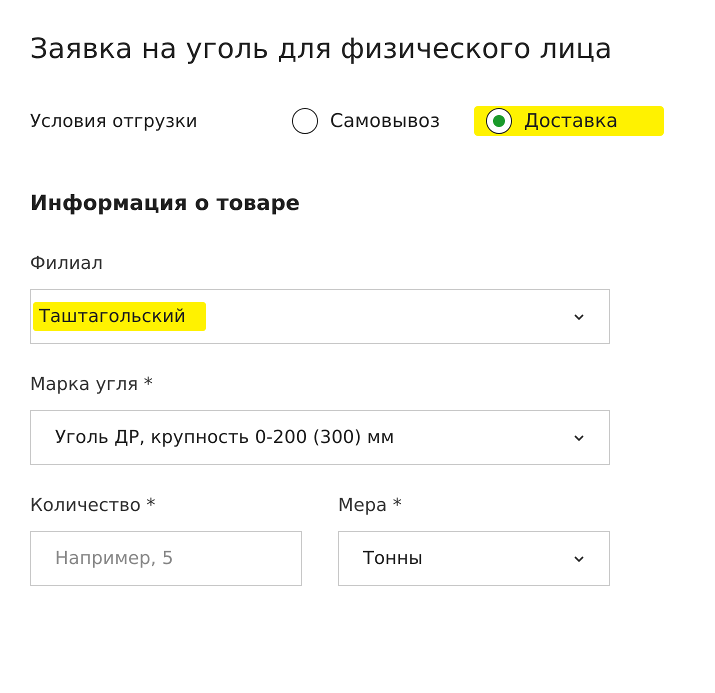 The width and height of the screenshot is (715, 693). Describe the element at coordinates (93, 505) in the screenshot. I see `field-label: Количество *` at that location.